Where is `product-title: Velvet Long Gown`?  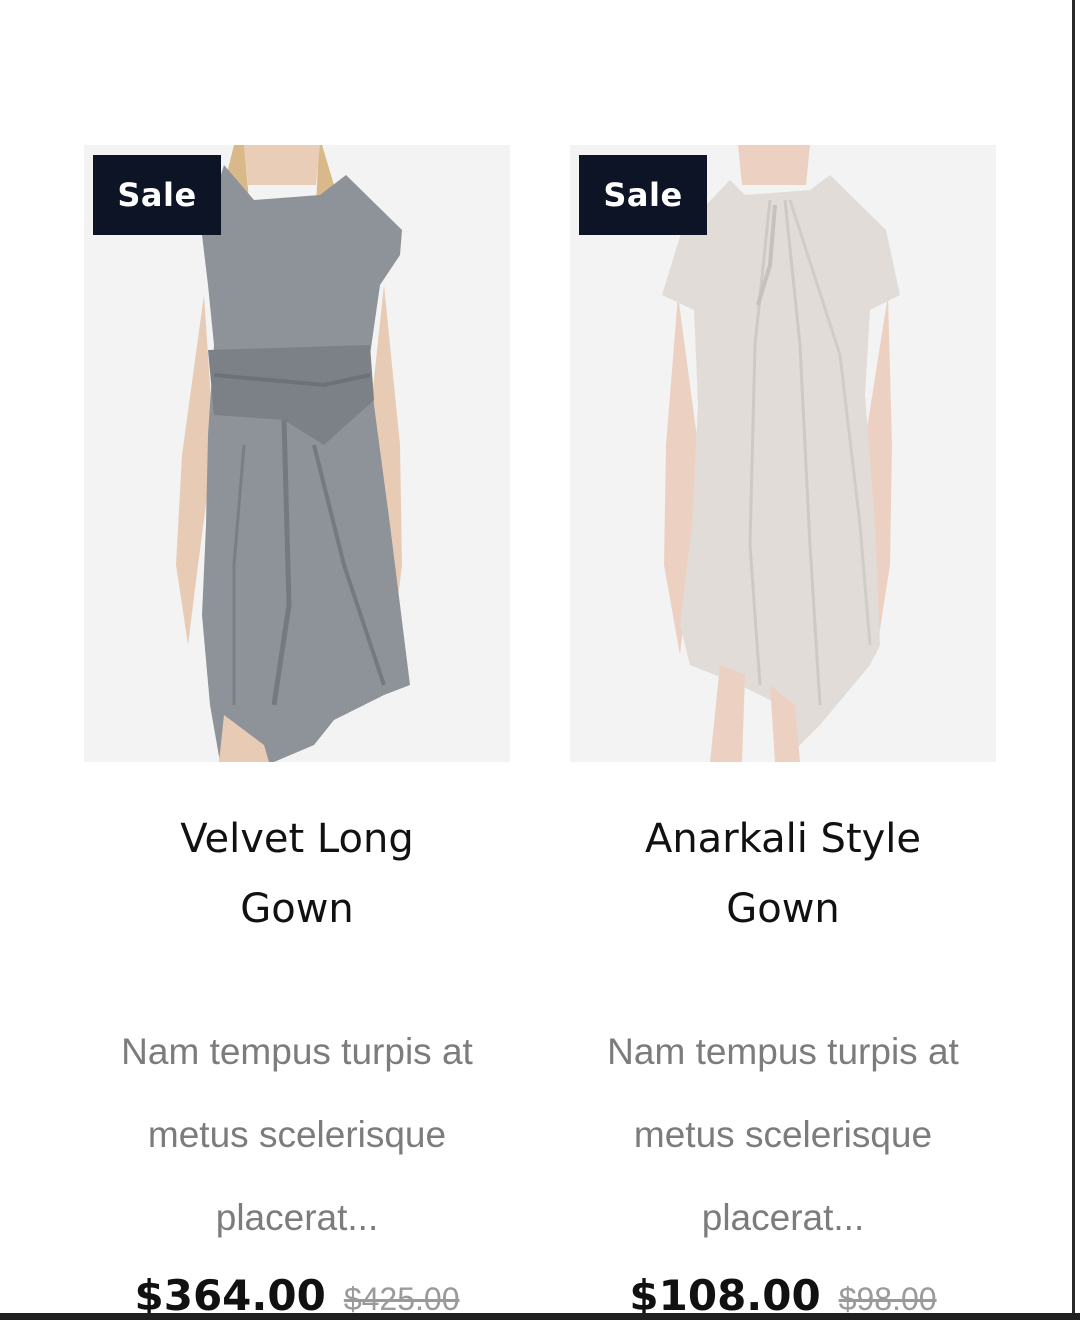
product-title: Velvet Long Gown is located at coordinates (297, 874).